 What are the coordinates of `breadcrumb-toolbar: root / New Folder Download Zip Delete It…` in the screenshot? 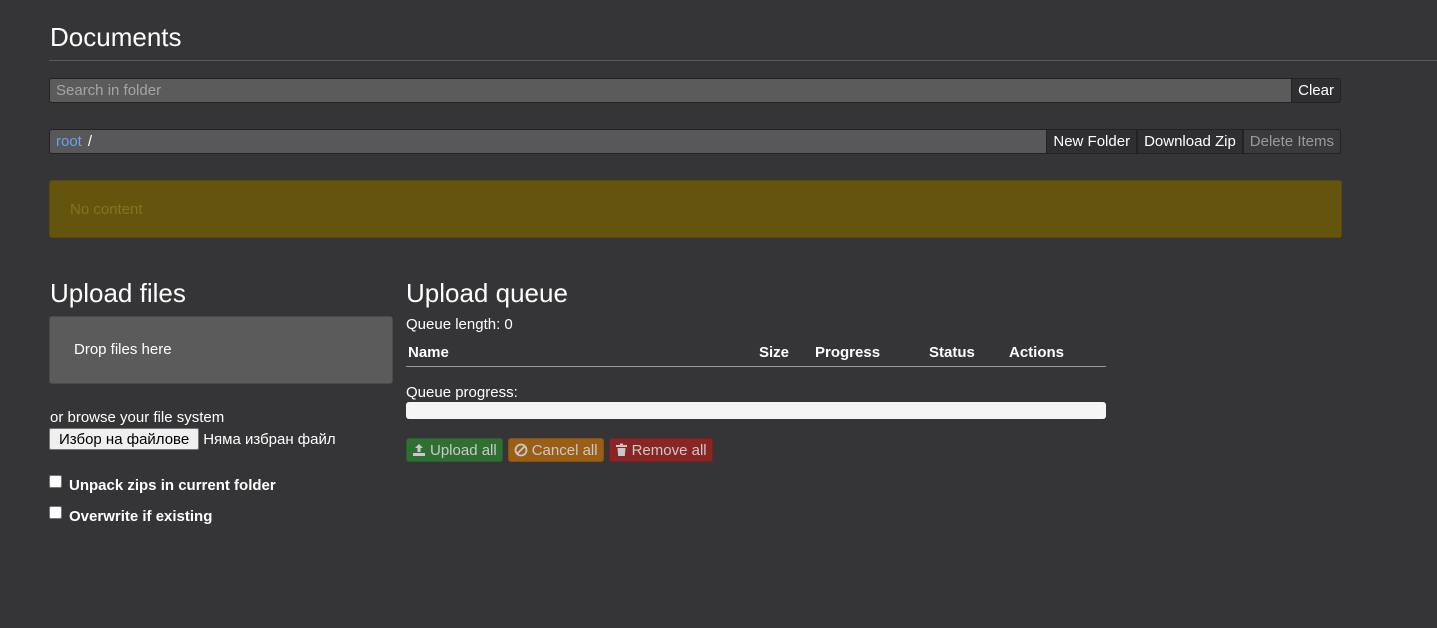 It's located at (695, 141).